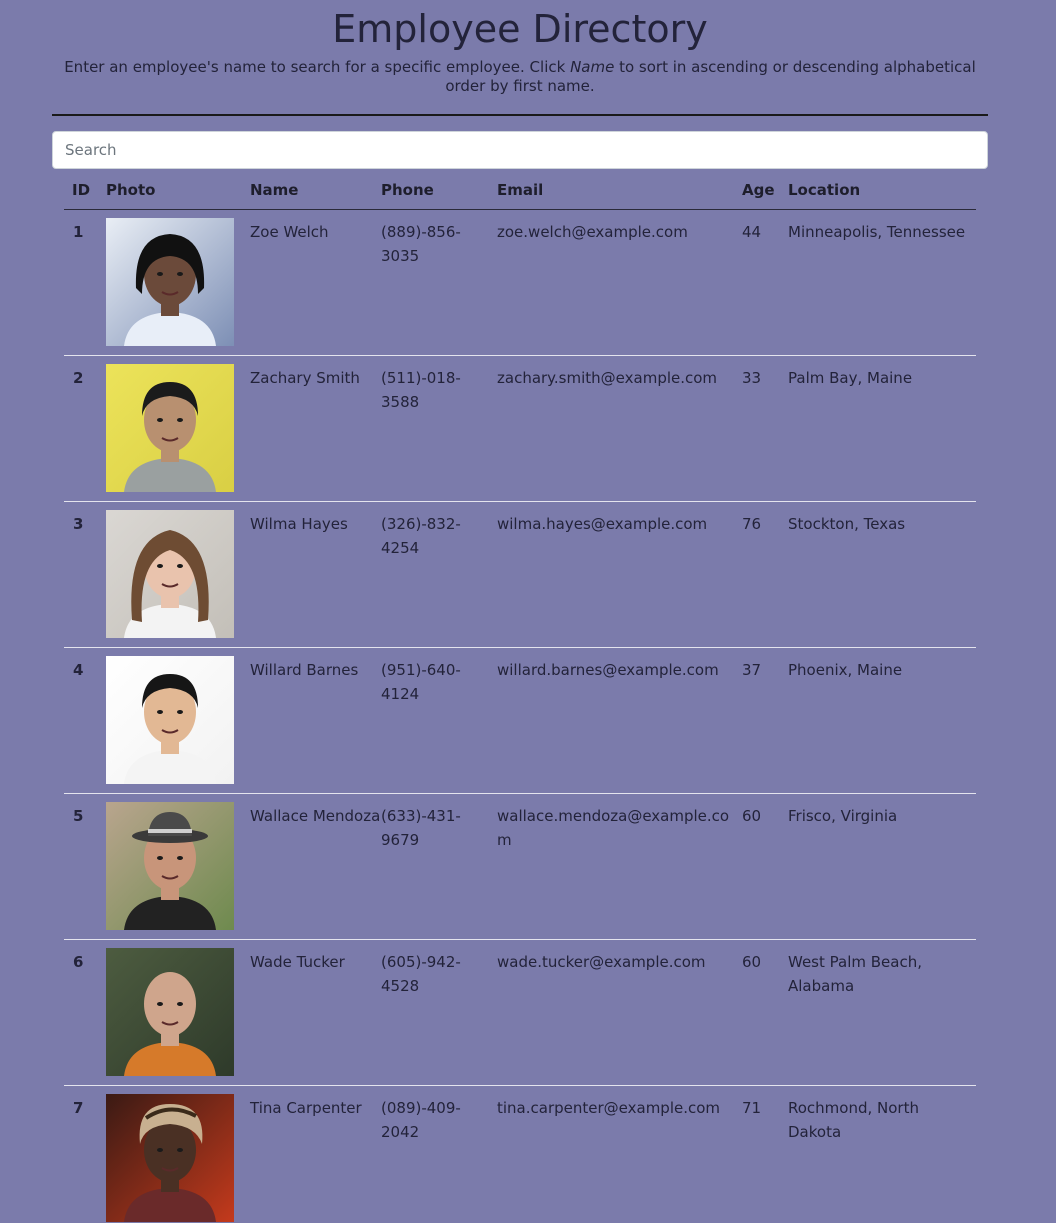 This screenshot has height=1223, width=1056. Describe the element at coordinates (882, 1012) in the screenshot. I see `employee-location: West Palm Beach, Alabama` at that location.